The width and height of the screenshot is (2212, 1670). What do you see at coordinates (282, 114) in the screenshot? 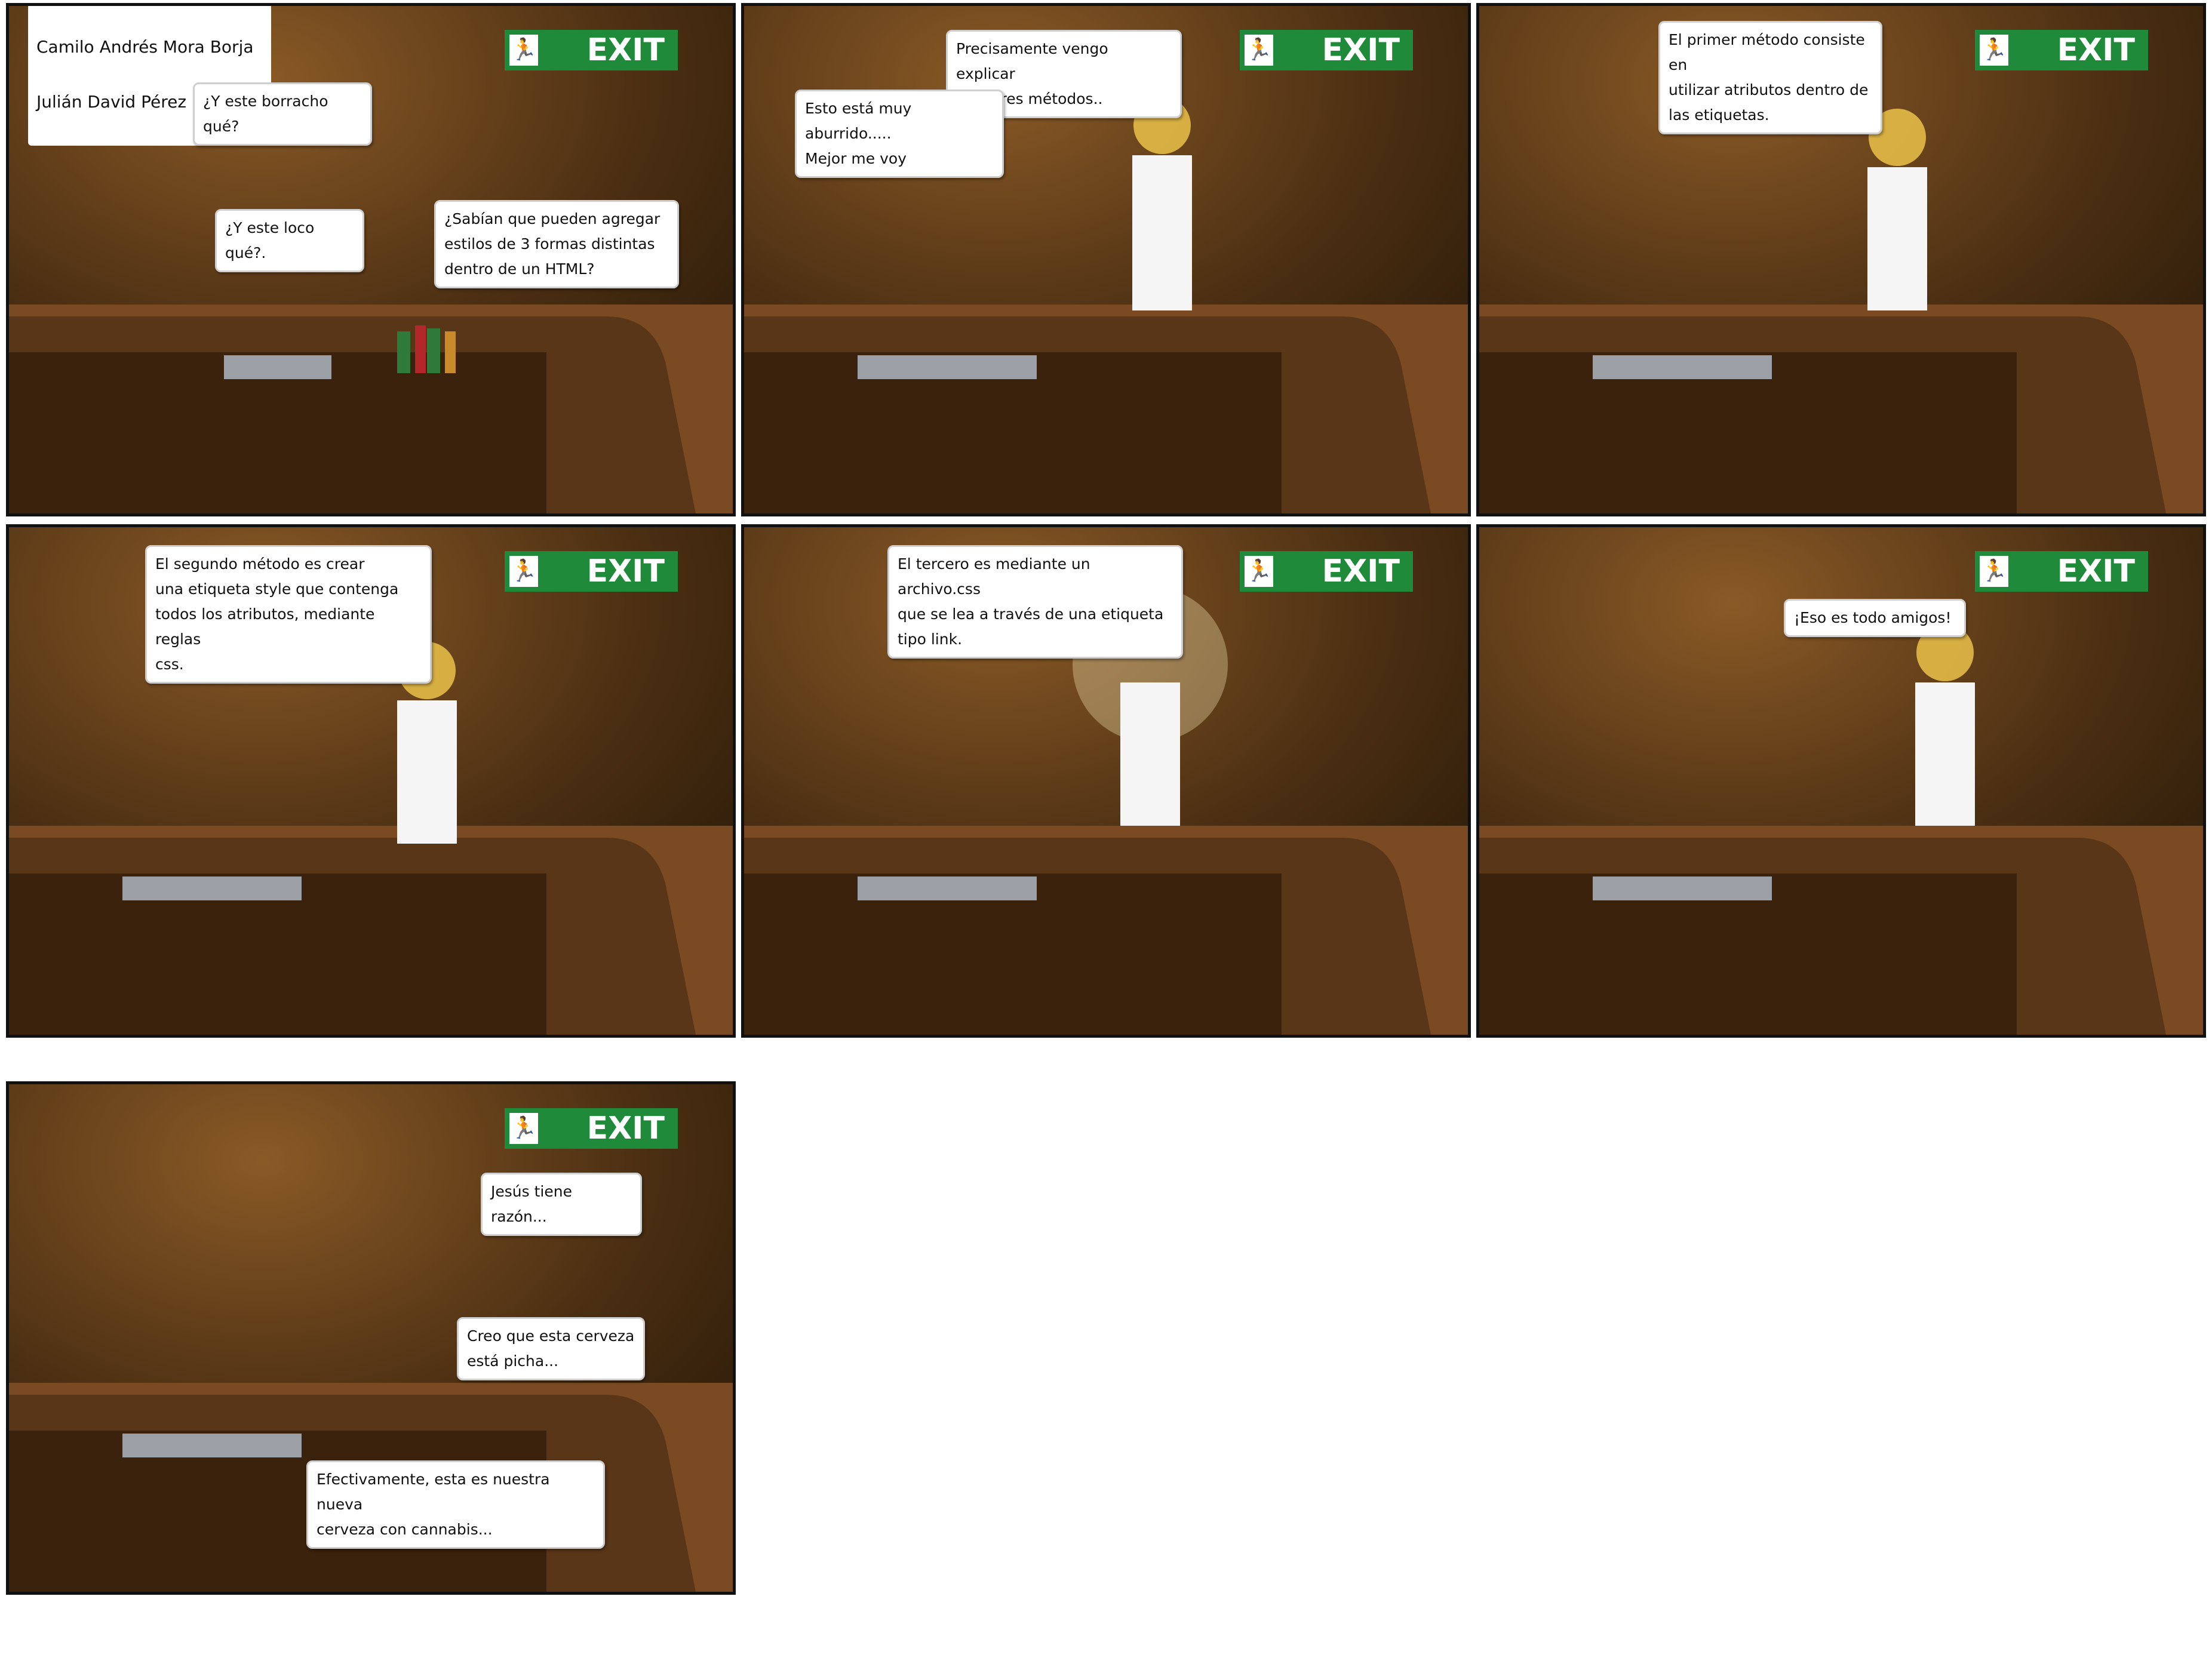
I see `speech-bubble: ¿Y este borracho qué?` at bounding box center [282, 114].